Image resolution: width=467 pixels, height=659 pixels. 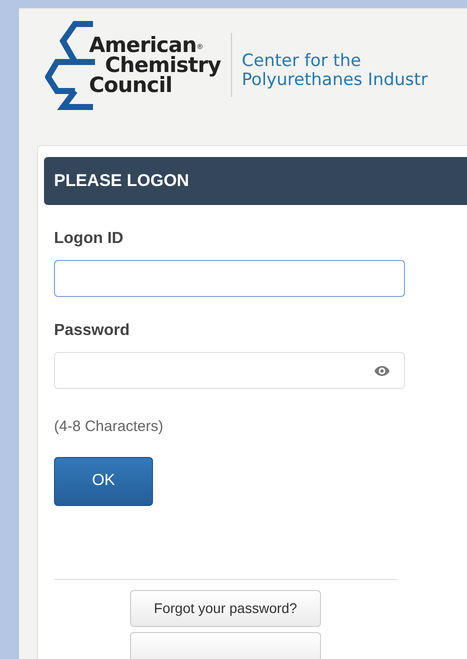 I want to click on panel-title: PLEASE LOGON, so click(x=122, y=181).